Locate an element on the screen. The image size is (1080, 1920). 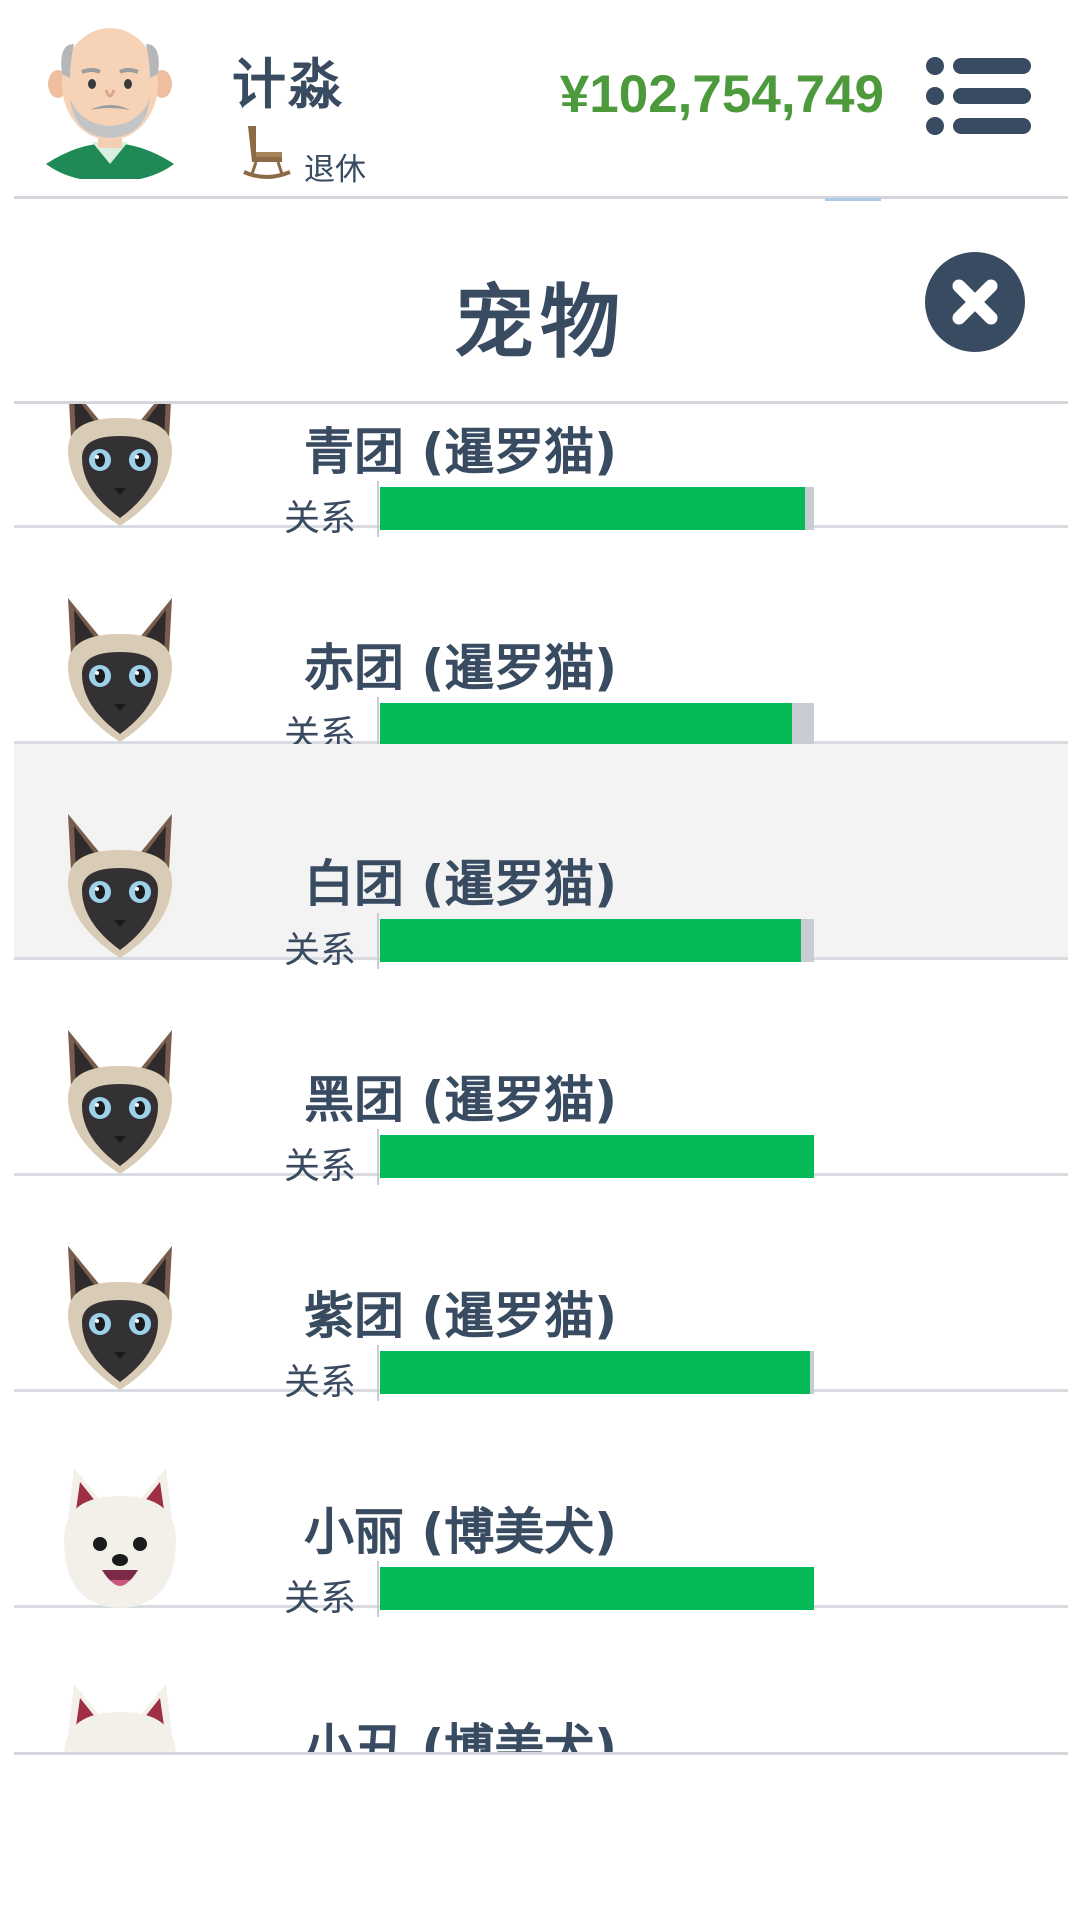
pet-name: 小丑 (博美犬) is located at coordinates (460, 1730).